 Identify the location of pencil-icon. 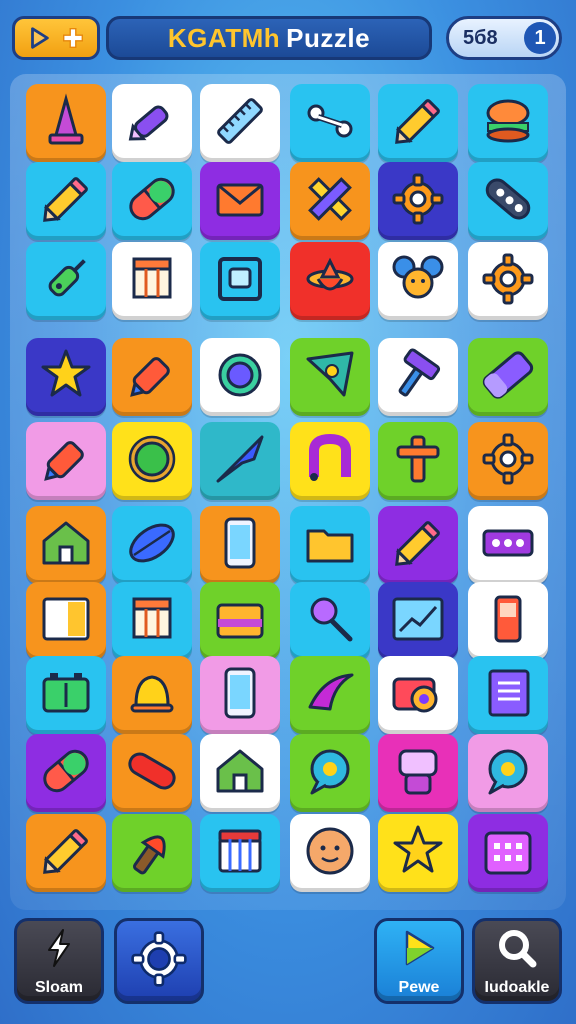
(66, 853).